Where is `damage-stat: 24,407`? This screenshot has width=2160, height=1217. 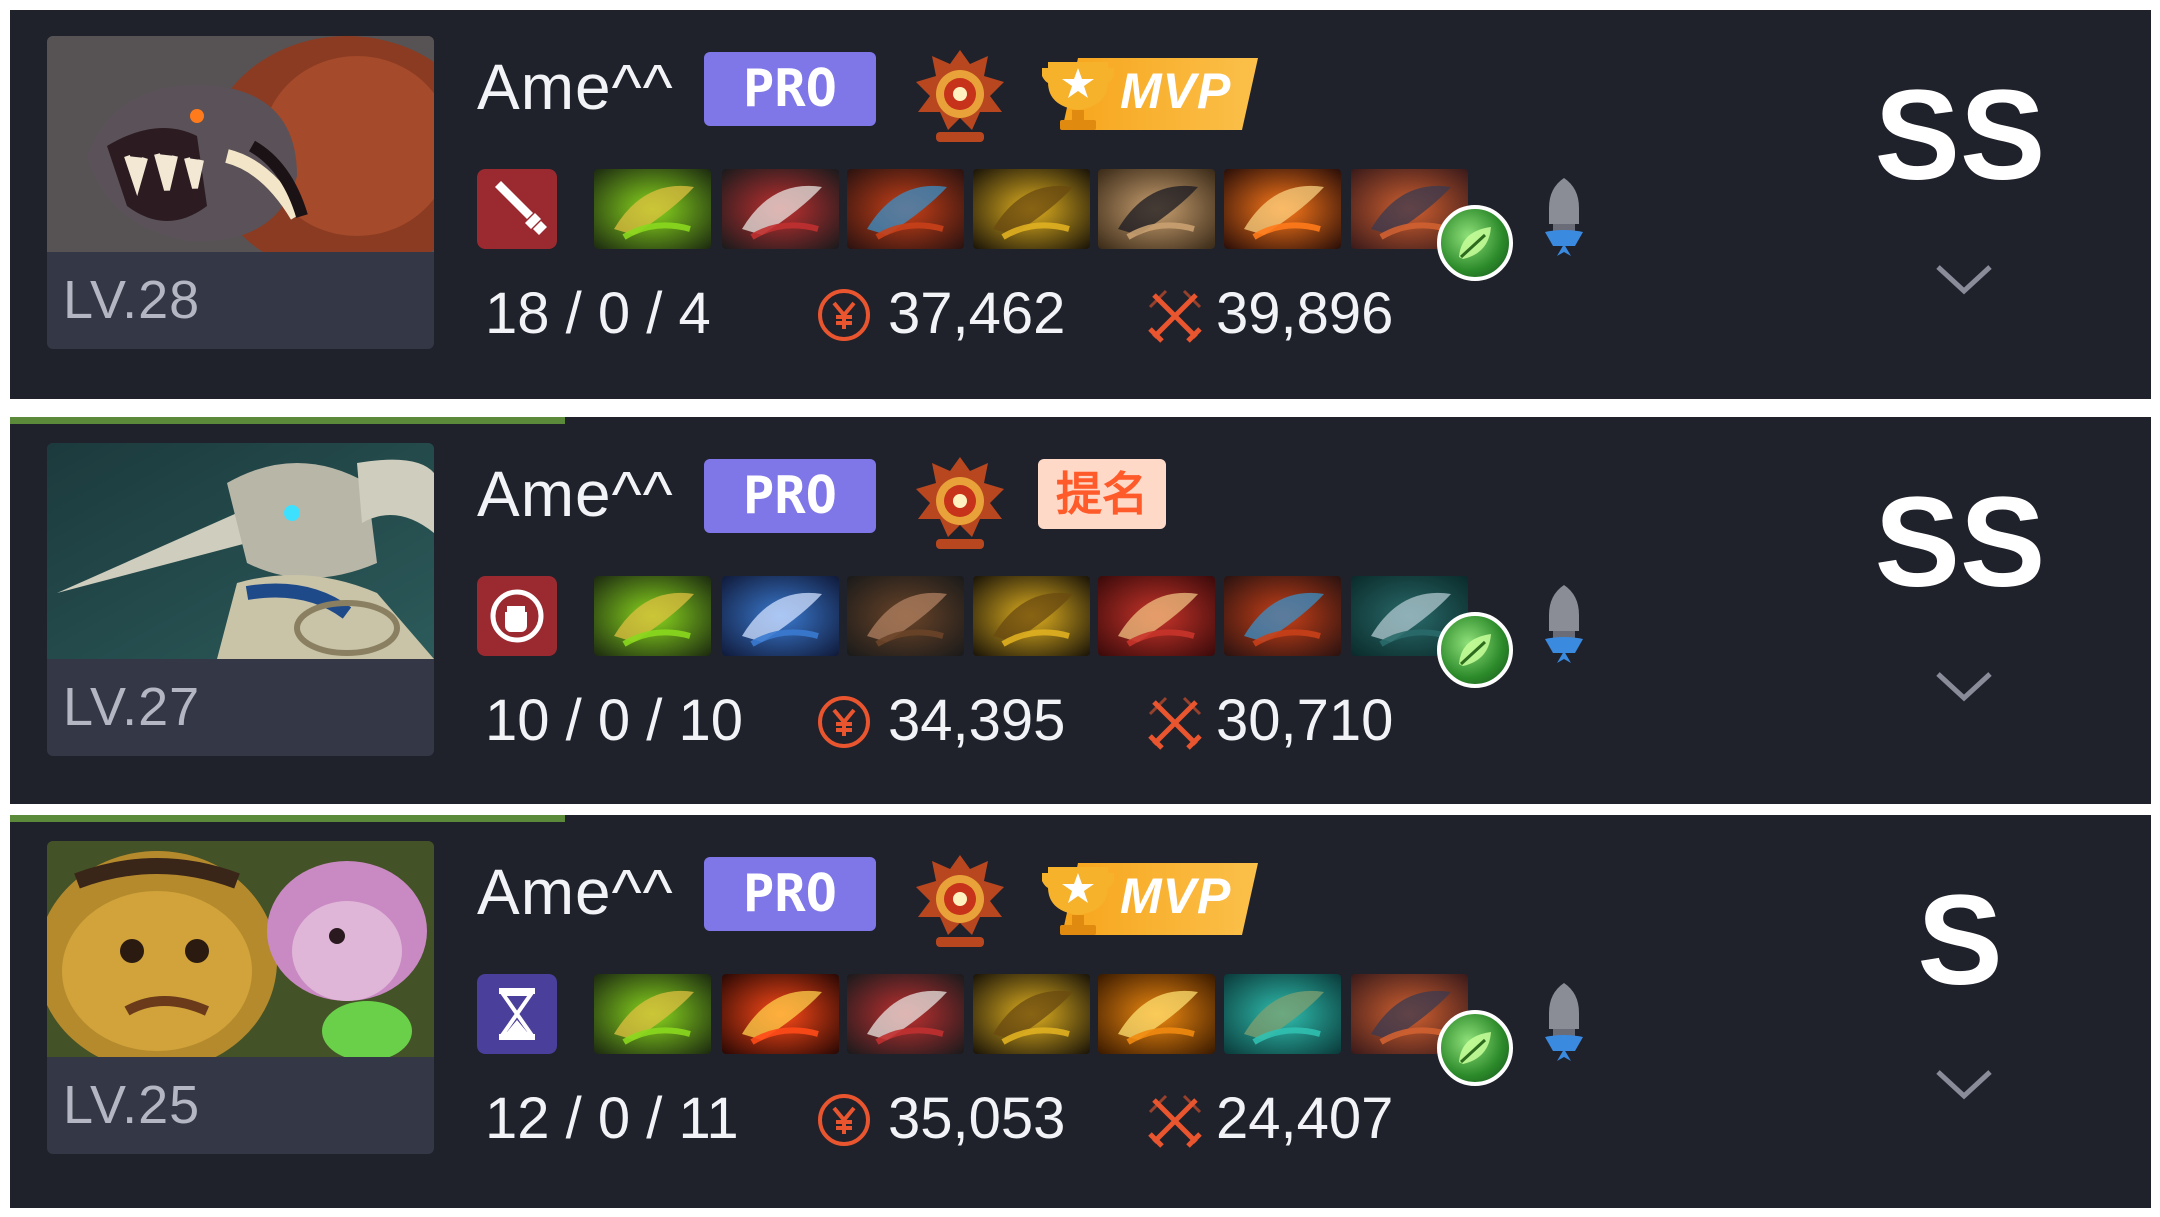 damage-stat: 24,407 is located at coordinates (1305, 1118).